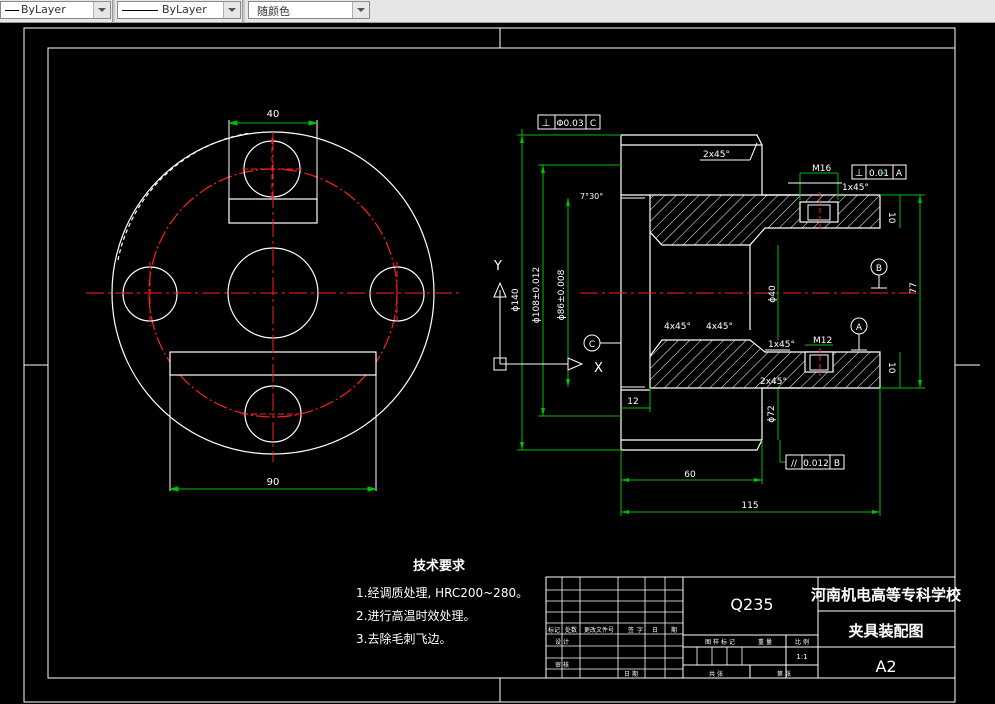  I want to click on color-dropdown: 随颜色, so click(309, 10).